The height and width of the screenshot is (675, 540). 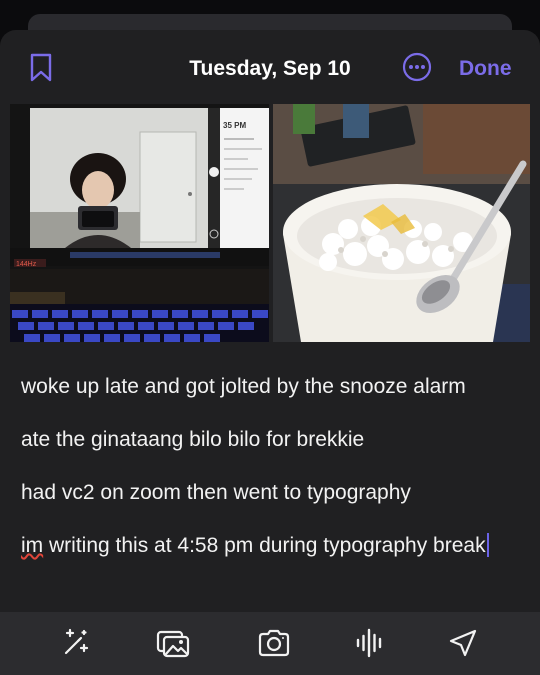 What do you see at coordinates (370, 643) in the screenshot?
I see `audio-waveform-icon` at bounding box center [370, 643].